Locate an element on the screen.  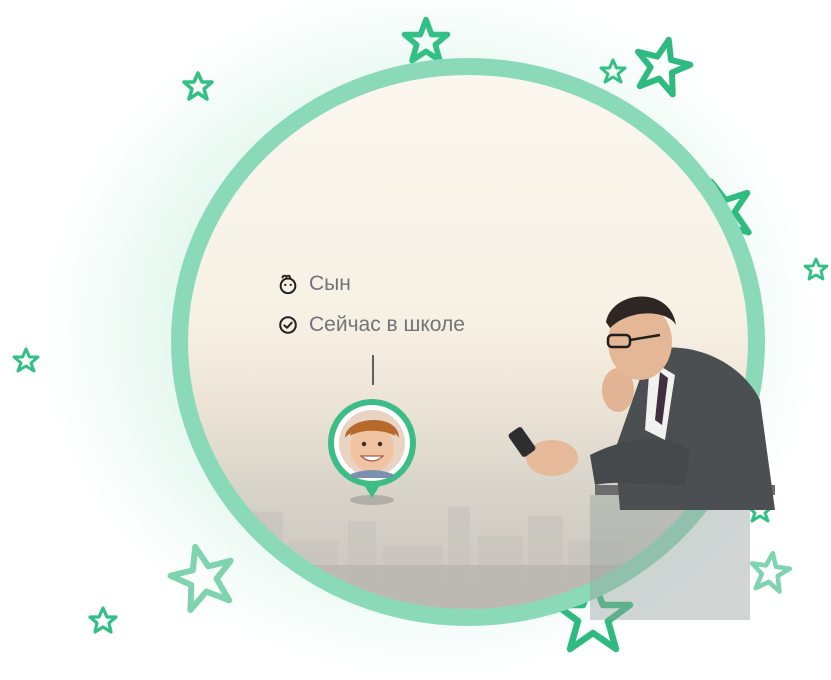
status-row: Сейчас в школе is located at coordinates (371, 325).